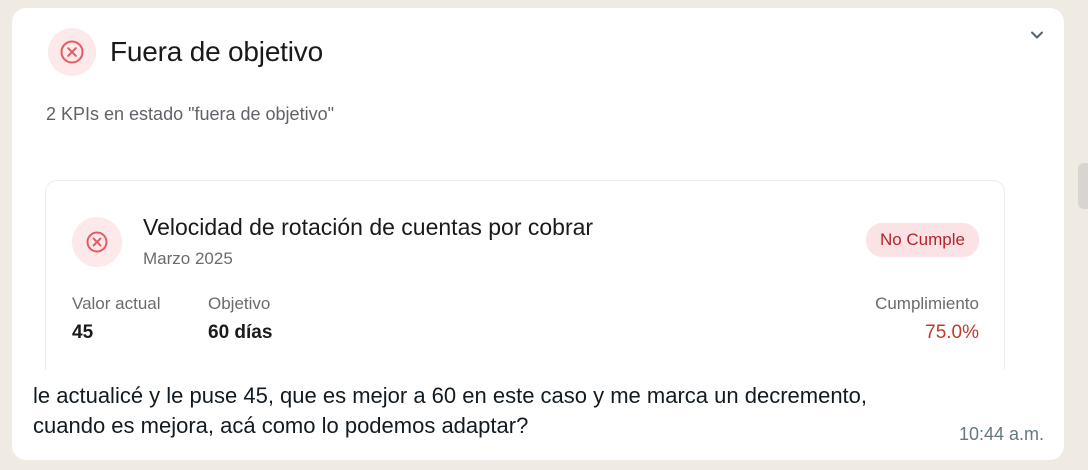  I want to click on section-title: Fuera de objetivo, so click(216, 51).